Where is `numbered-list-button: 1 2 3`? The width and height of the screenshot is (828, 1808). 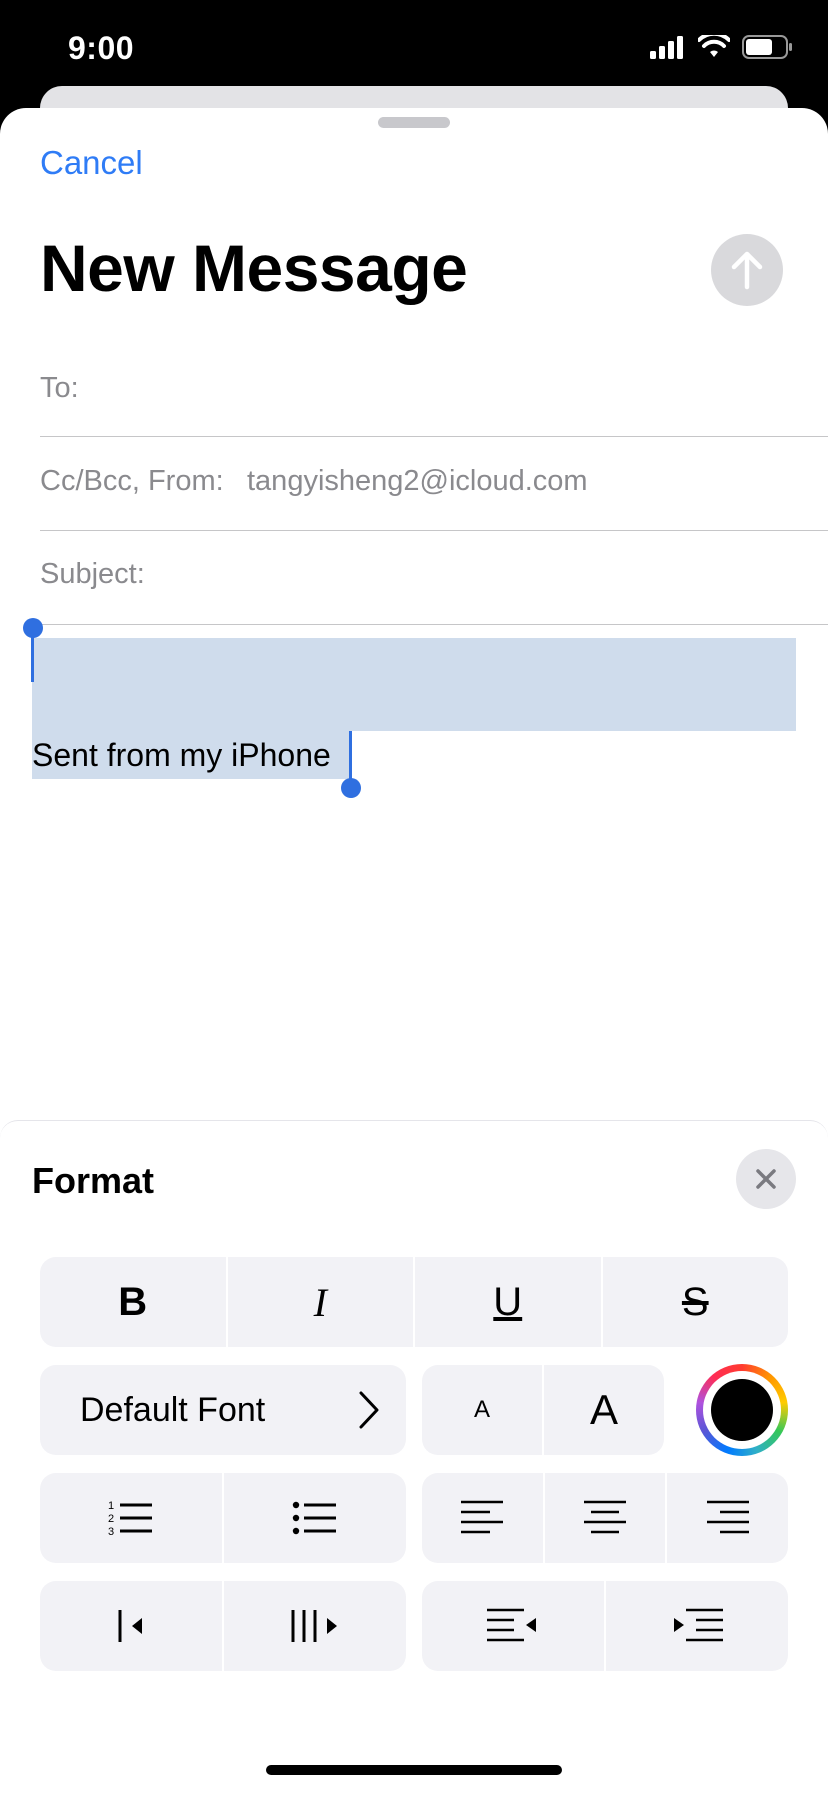
numbered-list-button: 1 2 3 is located at coordinates (131, 1518).